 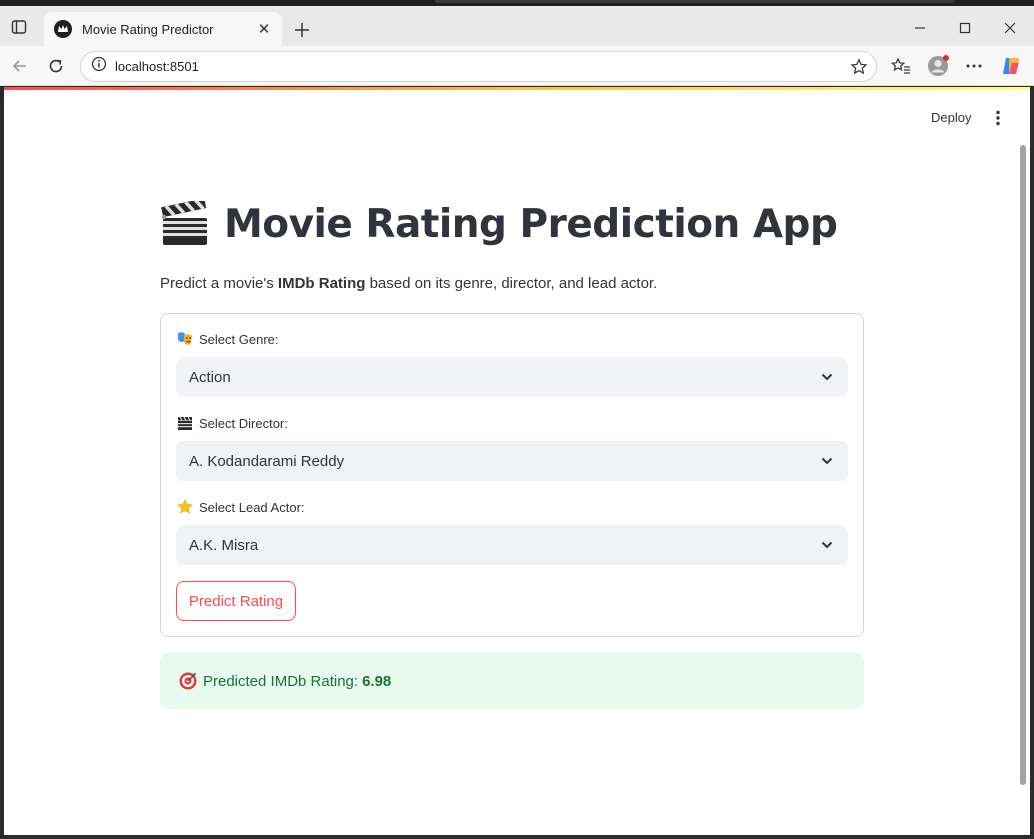 I want to click on minimize-icon, so click(x=920, y=28).